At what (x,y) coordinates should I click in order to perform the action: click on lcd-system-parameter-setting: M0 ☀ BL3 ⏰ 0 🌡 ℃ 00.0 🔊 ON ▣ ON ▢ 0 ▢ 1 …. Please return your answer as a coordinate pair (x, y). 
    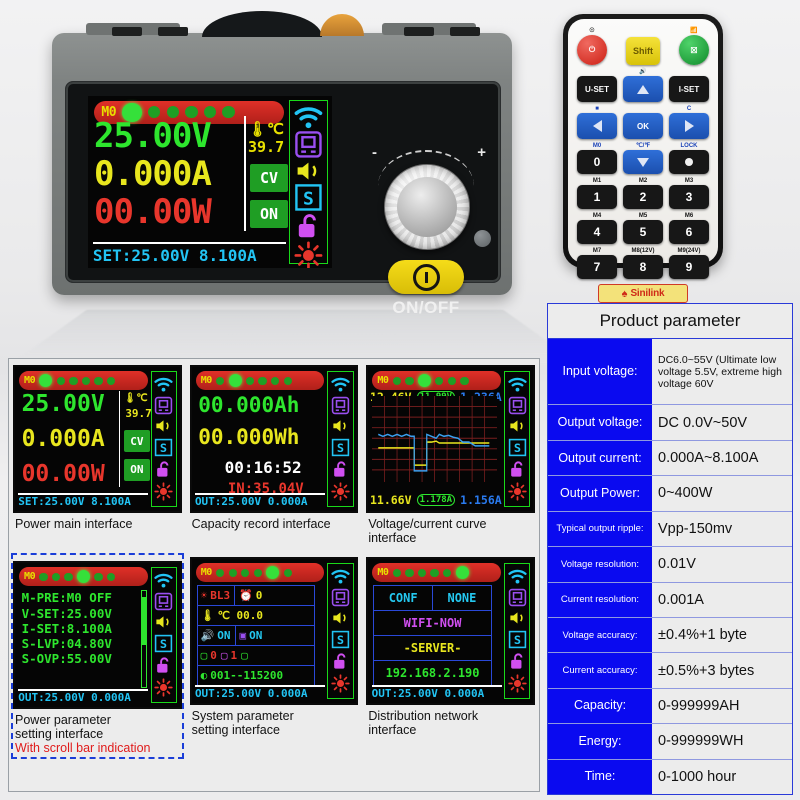
    Looking at the image, I should click on (274, 631).